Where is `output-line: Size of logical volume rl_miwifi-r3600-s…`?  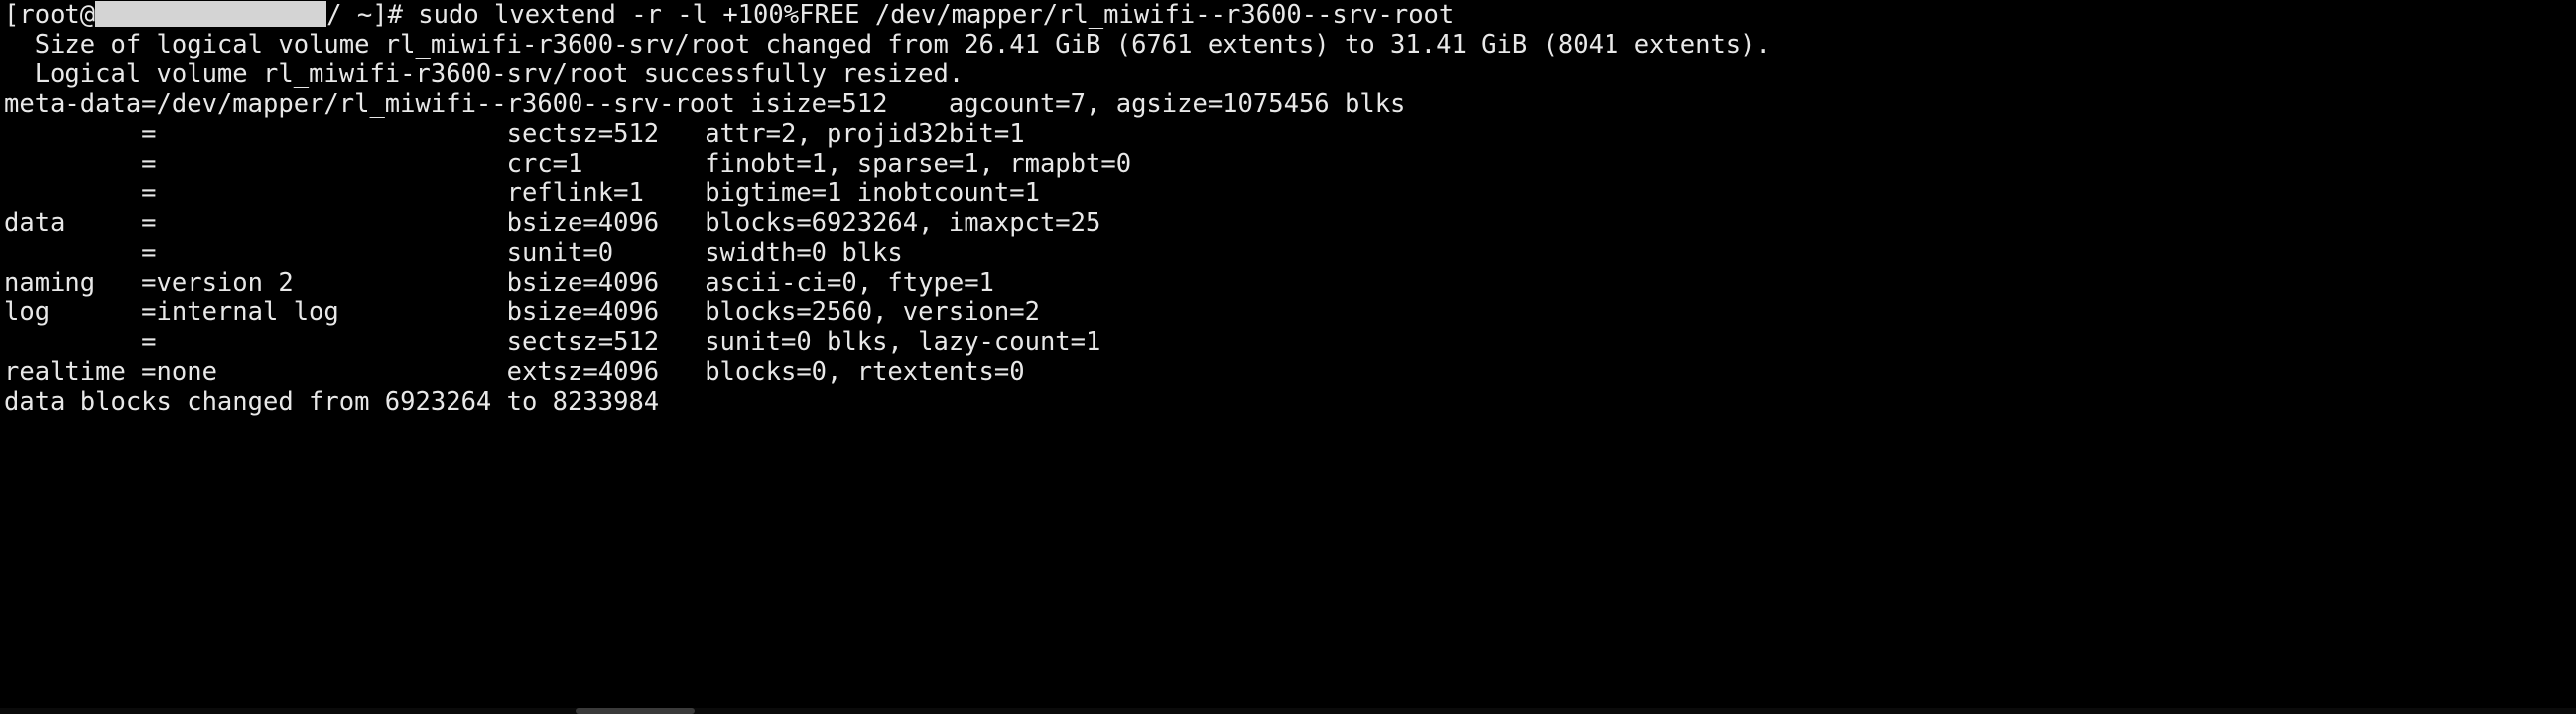 output-line: Size of logical volume rl_miwifi-r3600-s… is located at coordinates (888, 45).